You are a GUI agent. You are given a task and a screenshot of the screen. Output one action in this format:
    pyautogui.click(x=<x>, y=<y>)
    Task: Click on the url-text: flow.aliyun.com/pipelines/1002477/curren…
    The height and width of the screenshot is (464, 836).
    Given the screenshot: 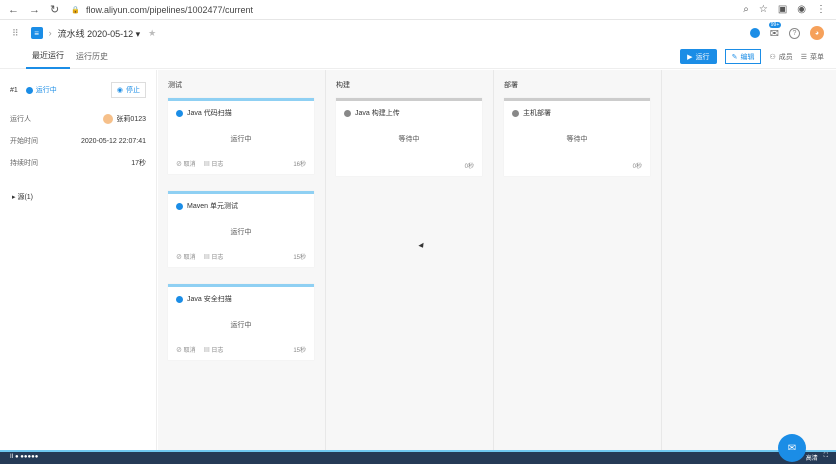 What is the action you would take?
    pyautogui.click(x=169, y=9)
    